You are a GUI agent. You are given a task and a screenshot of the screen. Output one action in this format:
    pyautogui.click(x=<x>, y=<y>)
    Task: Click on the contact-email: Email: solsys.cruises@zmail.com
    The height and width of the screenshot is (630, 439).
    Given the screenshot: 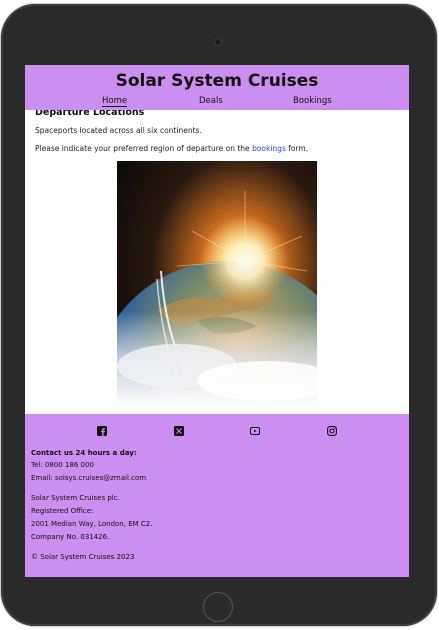 What is the action you would take?
    pyautogui.click(x=89, y=478)
    